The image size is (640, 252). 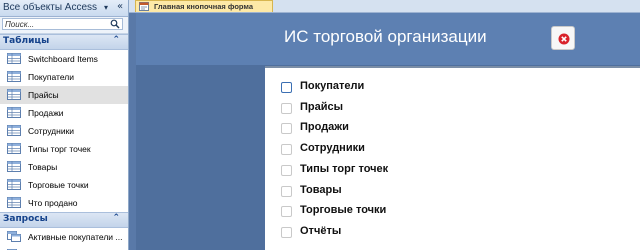 I want to click on nav-query-item: Запрос1, so click(x=64, y=248).